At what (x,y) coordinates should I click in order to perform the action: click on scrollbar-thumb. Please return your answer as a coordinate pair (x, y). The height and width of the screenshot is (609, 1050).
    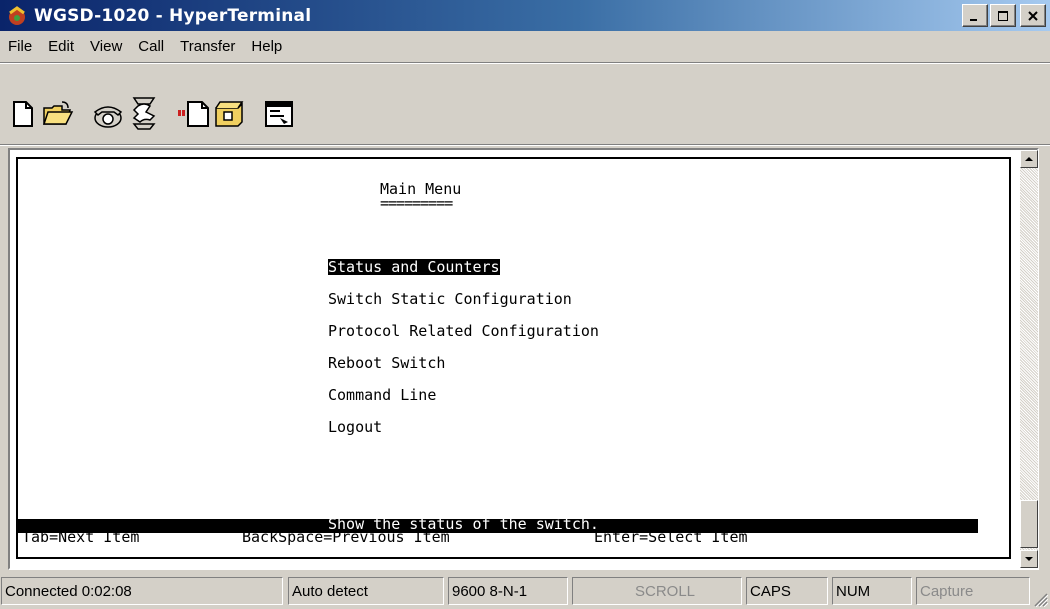
    Looking at the image, I should click on (1029, 524).